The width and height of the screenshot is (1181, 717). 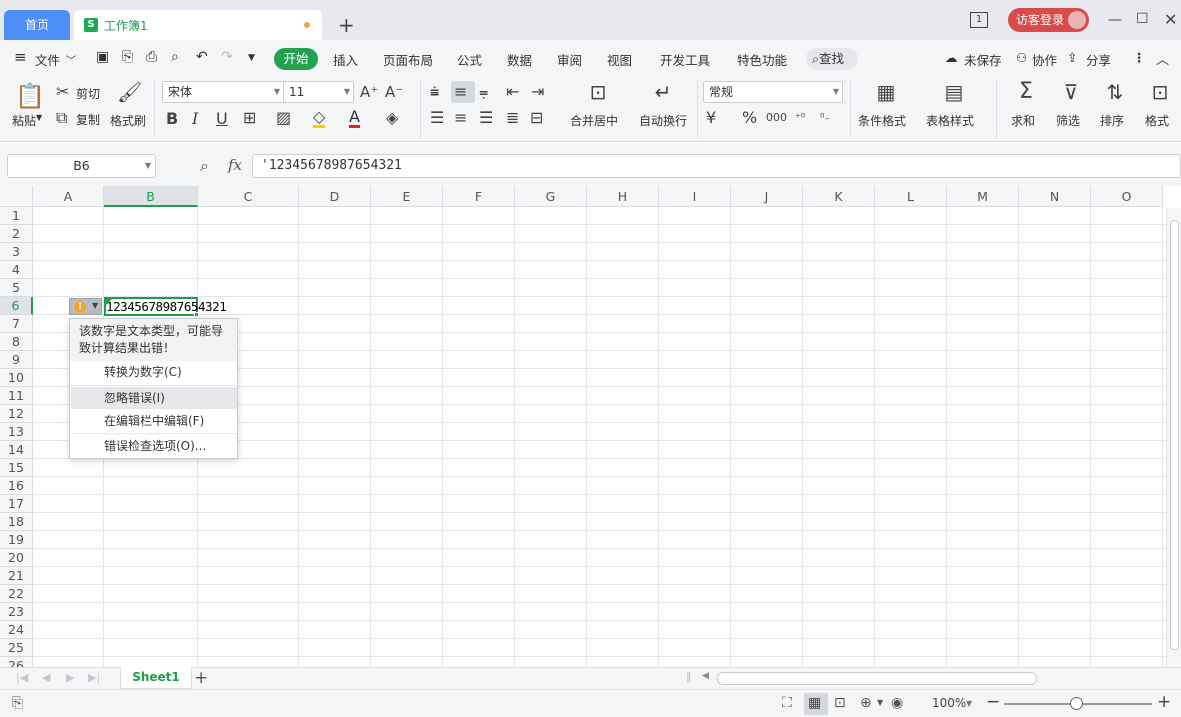 I want to click on row-header-13: 13, so click(x=16, y=432).